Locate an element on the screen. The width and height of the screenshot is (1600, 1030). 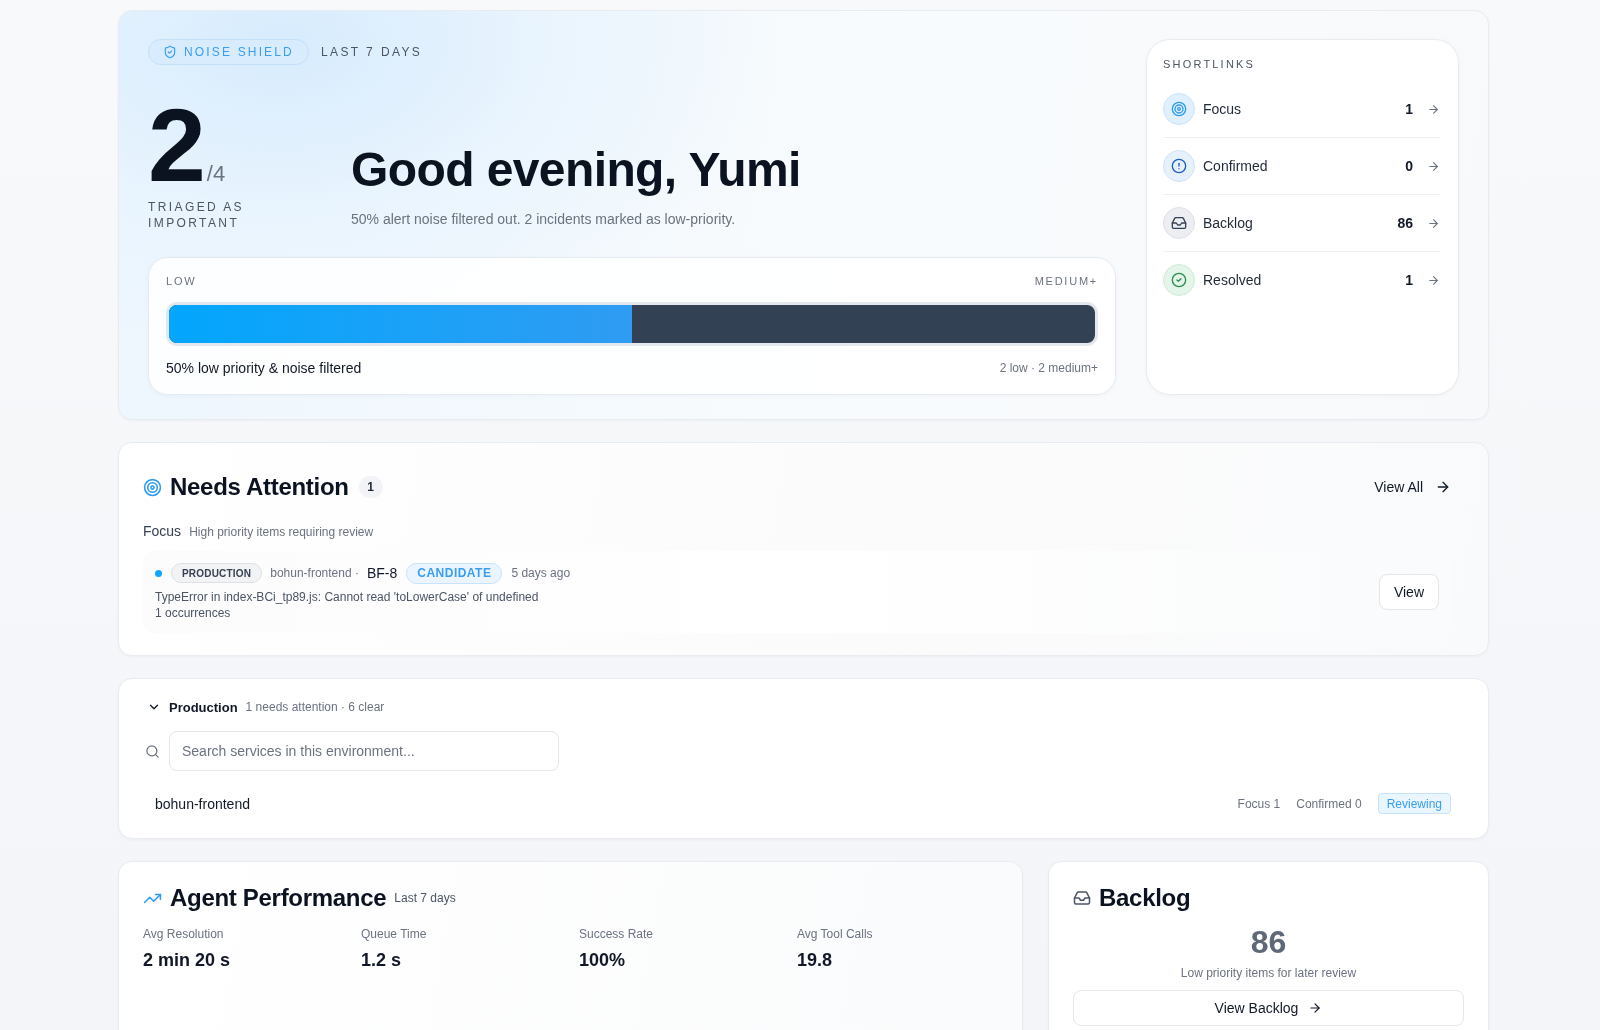
backlog-count: 86 is located at coordinates (1268, 942).